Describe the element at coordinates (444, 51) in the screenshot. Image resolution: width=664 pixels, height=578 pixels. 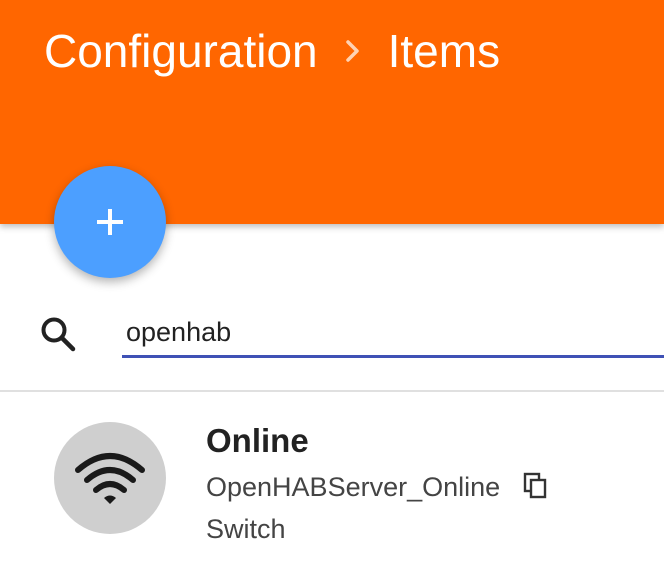
I see `breadcrumb-items: Items` at that location.